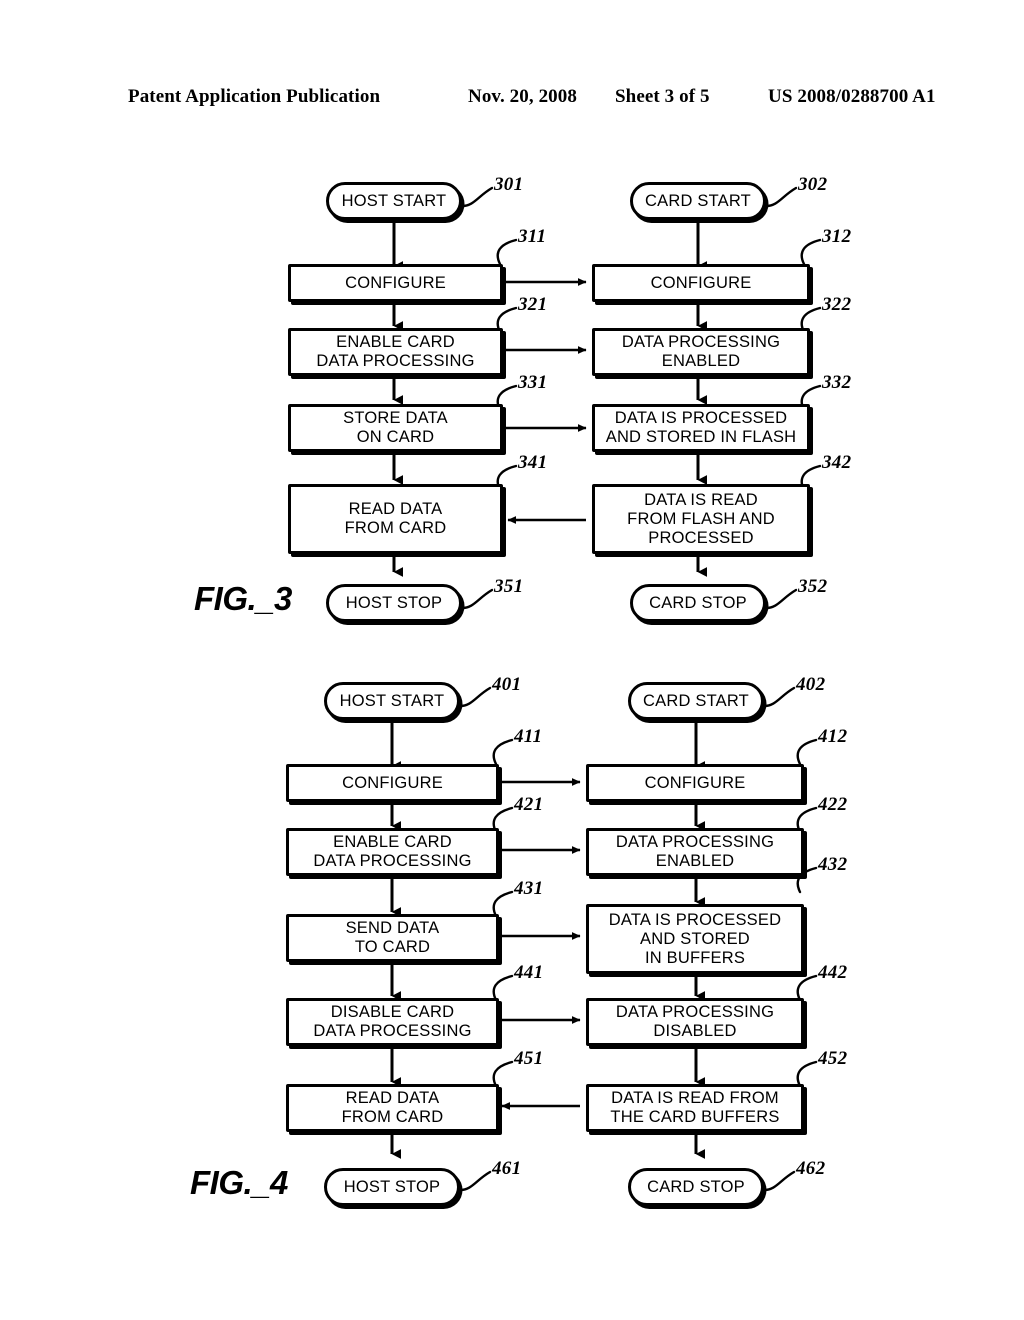 The image size is (1024, 1320). What do you see at coordinates (701, 428) in the screenshot?
I see `node-card-data-stored-in-flash: DATA IS PROCESSED AND STORED IN FLASH` at bounding box center [701, 428].